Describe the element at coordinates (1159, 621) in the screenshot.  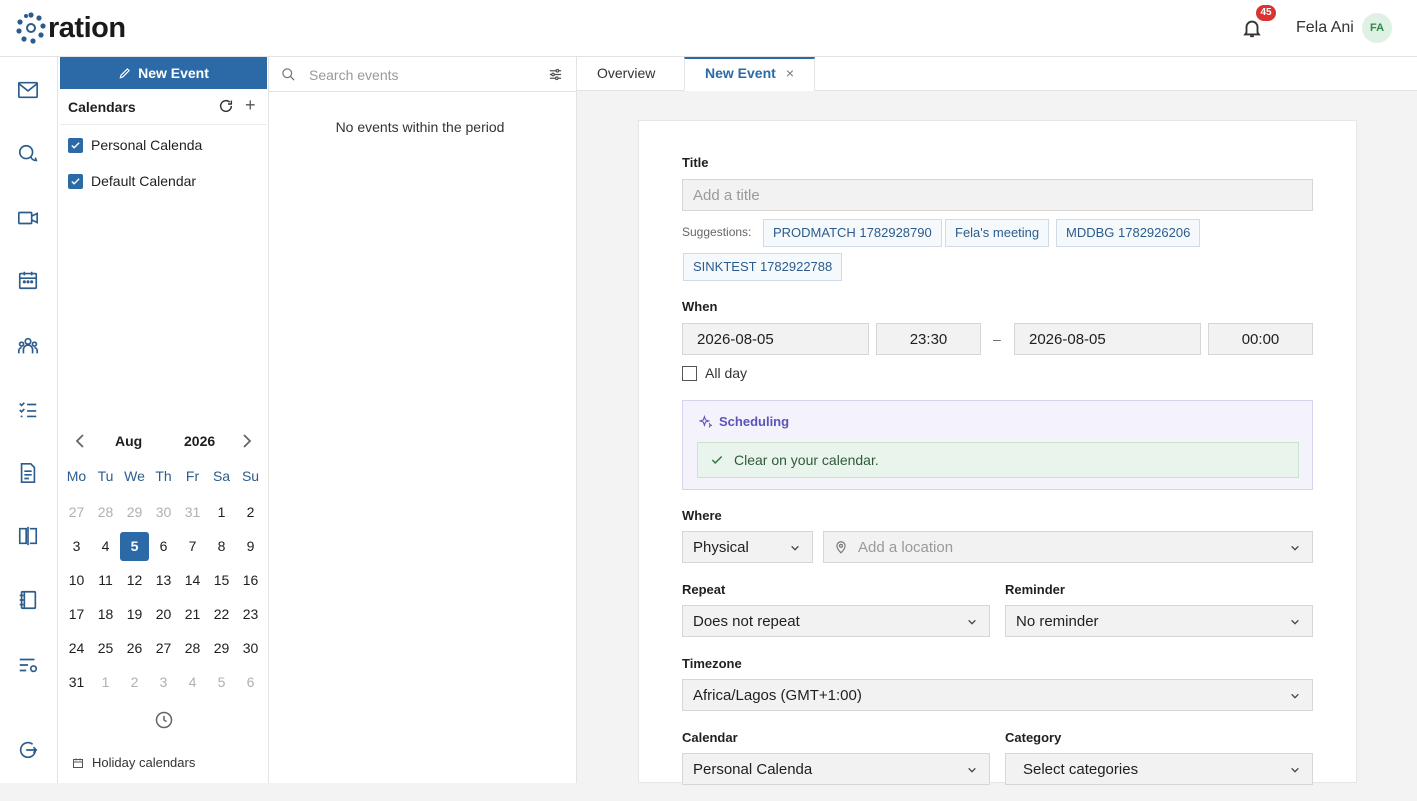
I see `reminder-select: No reminder` at that location.